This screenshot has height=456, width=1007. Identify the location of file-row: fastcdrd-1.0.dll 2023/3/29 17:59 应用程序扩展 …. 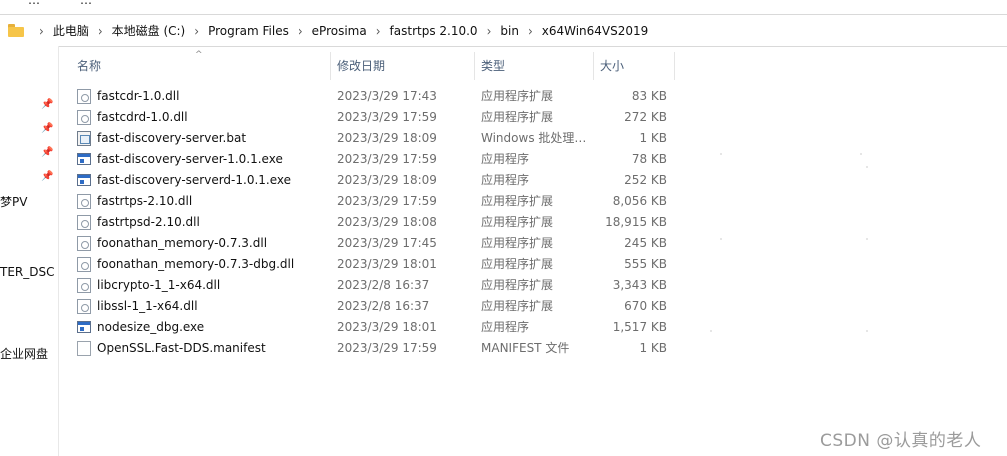
(370, 117).